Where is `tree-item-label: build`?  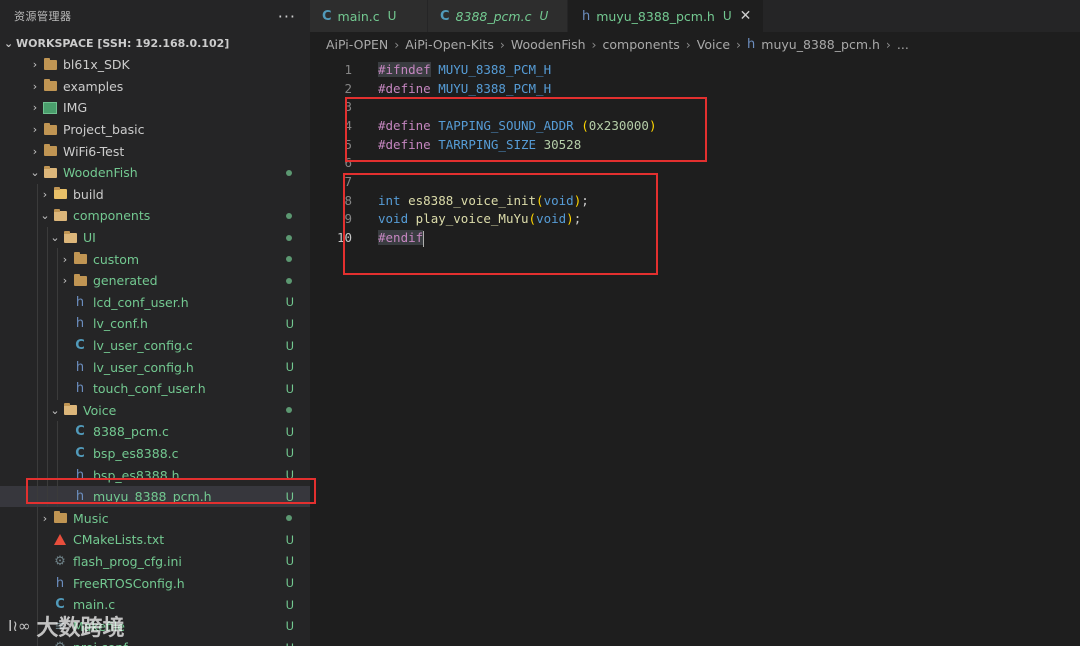 tree-item-label: build is located at coordinates (88, 194).